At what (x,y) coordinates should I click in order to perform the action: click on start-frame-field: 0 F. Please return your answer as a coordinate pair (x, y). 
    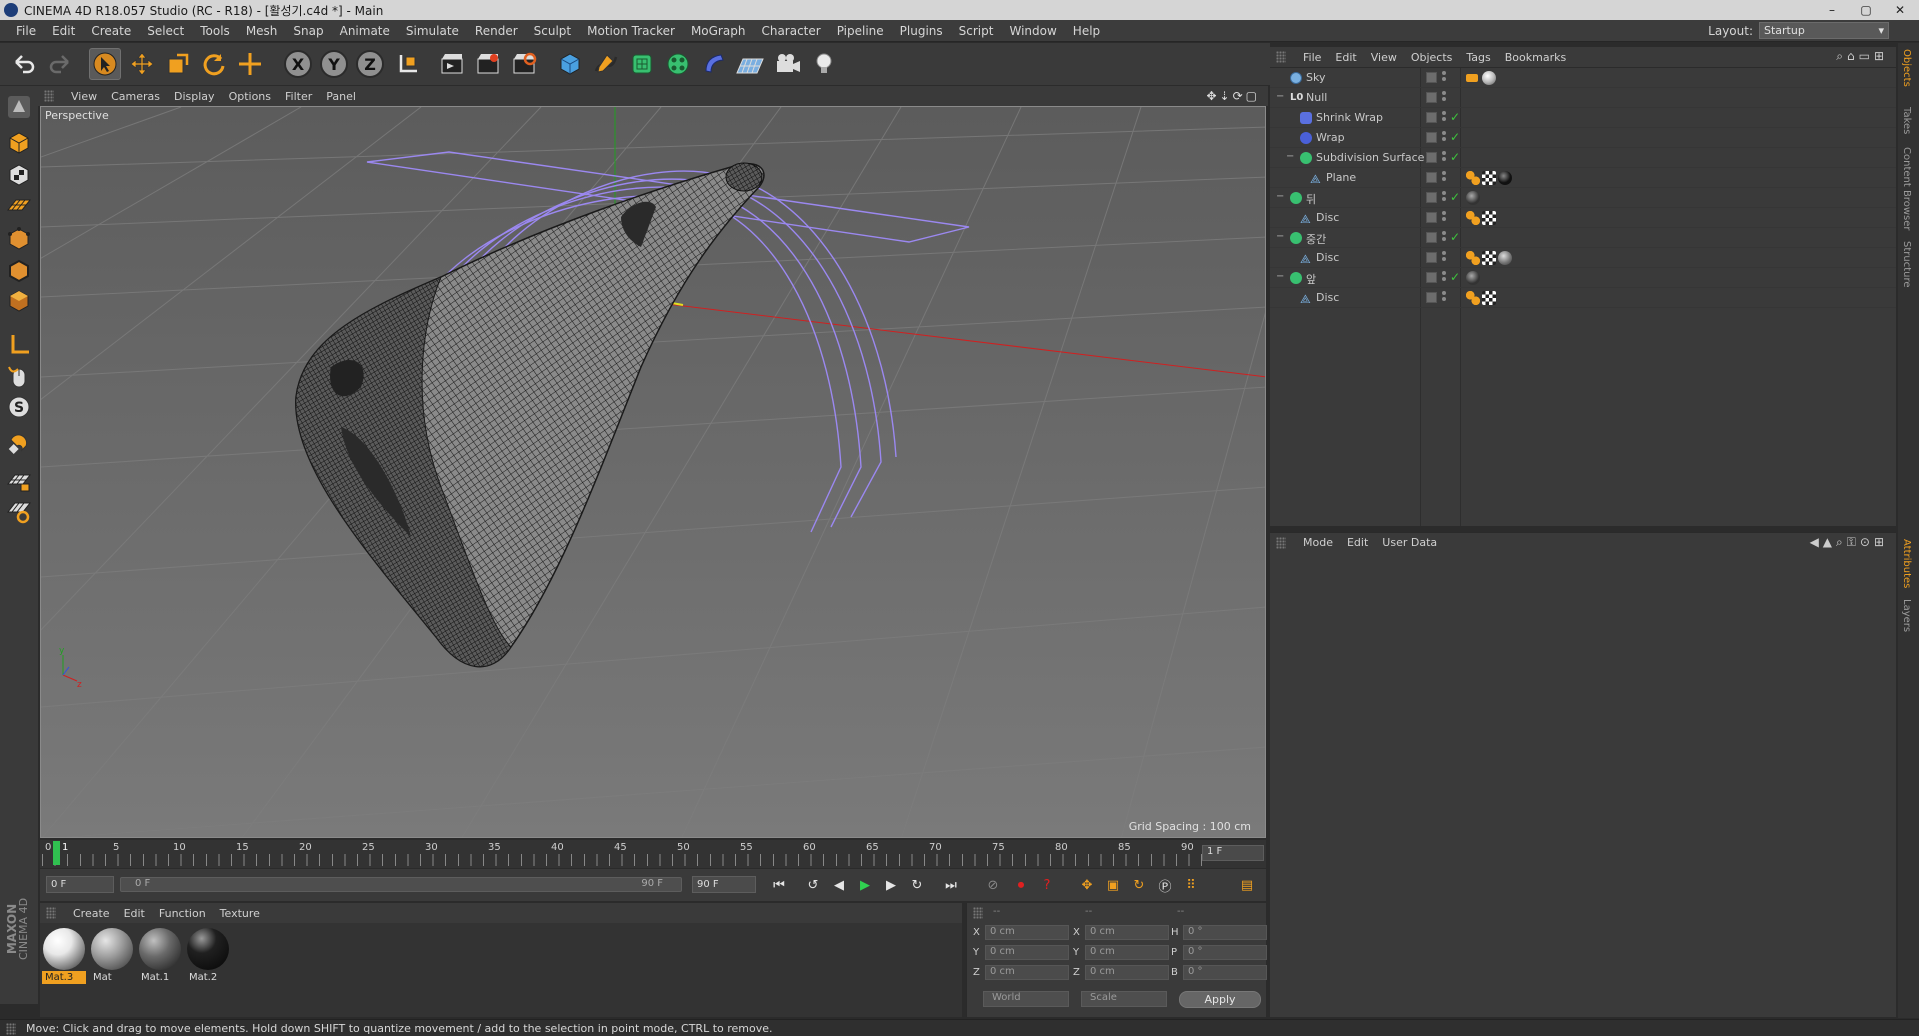
    Looking at the image, I should click on (80, 884).